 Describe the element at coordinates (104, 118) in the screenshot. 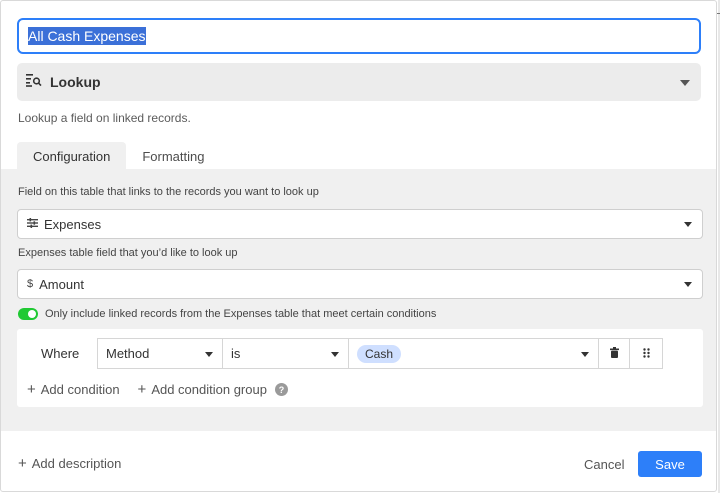

I see `field-type-description: Lookup a field on linked records.` at that location.